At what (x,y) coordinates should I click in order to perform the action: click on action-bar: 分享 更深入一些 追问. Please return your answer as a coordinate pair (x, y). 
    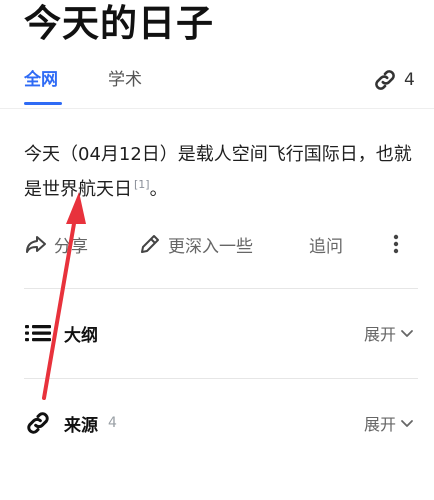
    Looking at the image, I should click on (219, 244).